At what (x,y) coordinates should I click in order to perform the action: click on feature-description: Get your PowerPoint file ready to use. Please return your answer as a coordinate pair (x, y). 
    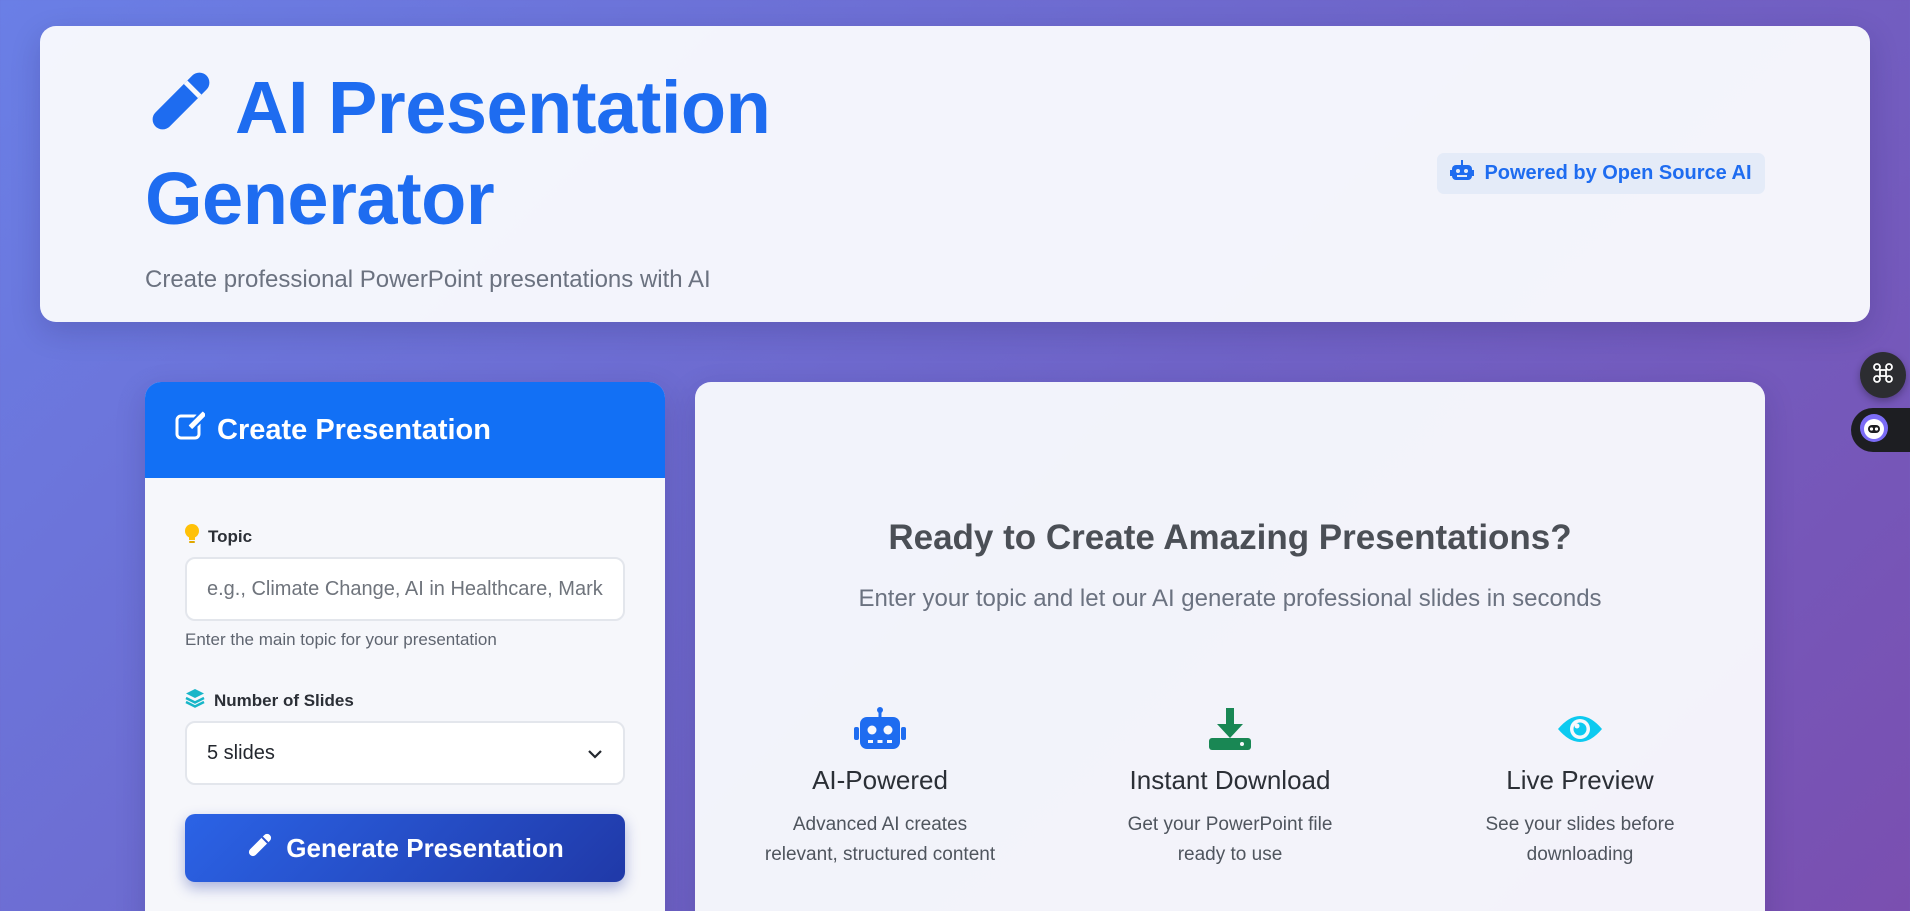
    Looking at the image, I should click on (1230, 840).